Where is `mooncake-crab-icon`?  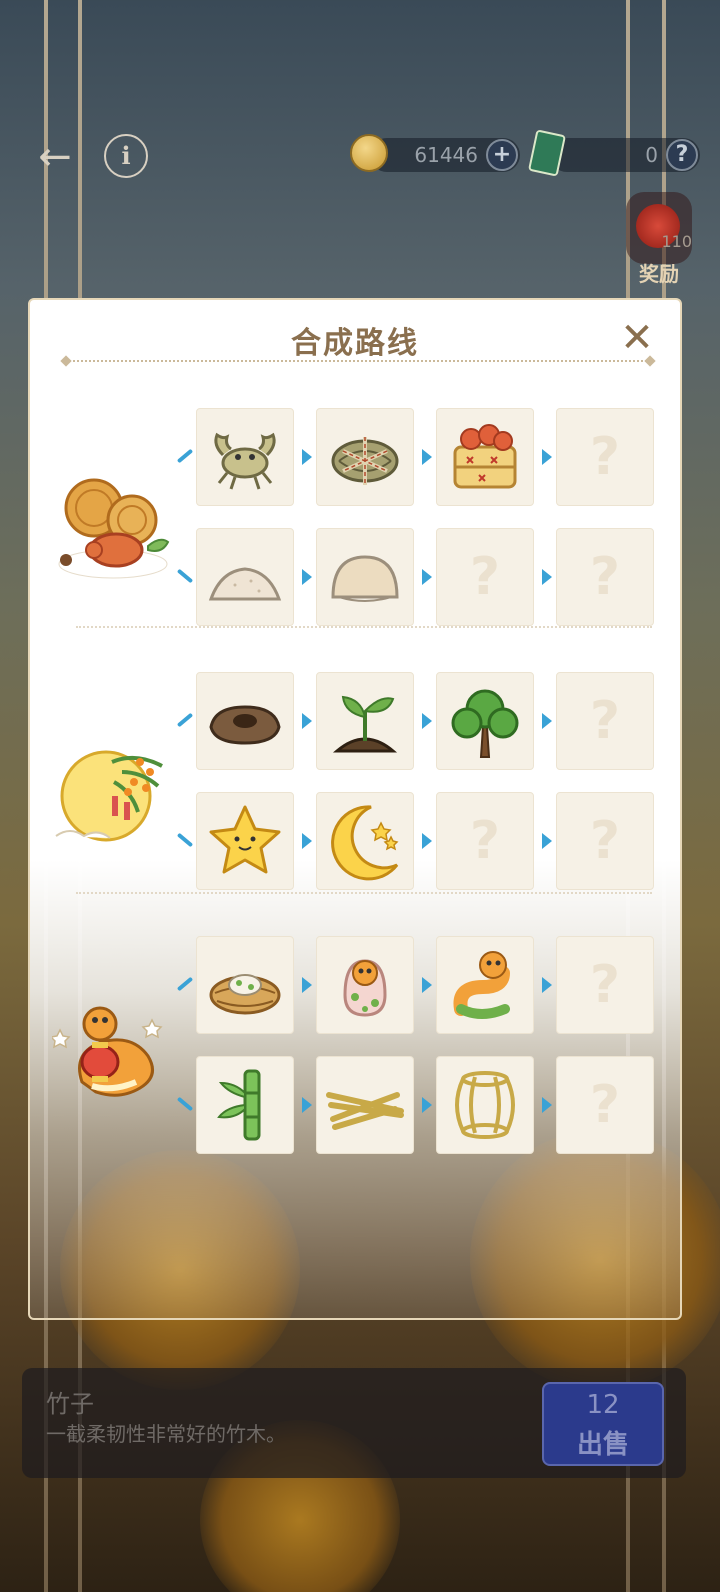 mooncake-crab-icon is located at coordinates (113, 527).